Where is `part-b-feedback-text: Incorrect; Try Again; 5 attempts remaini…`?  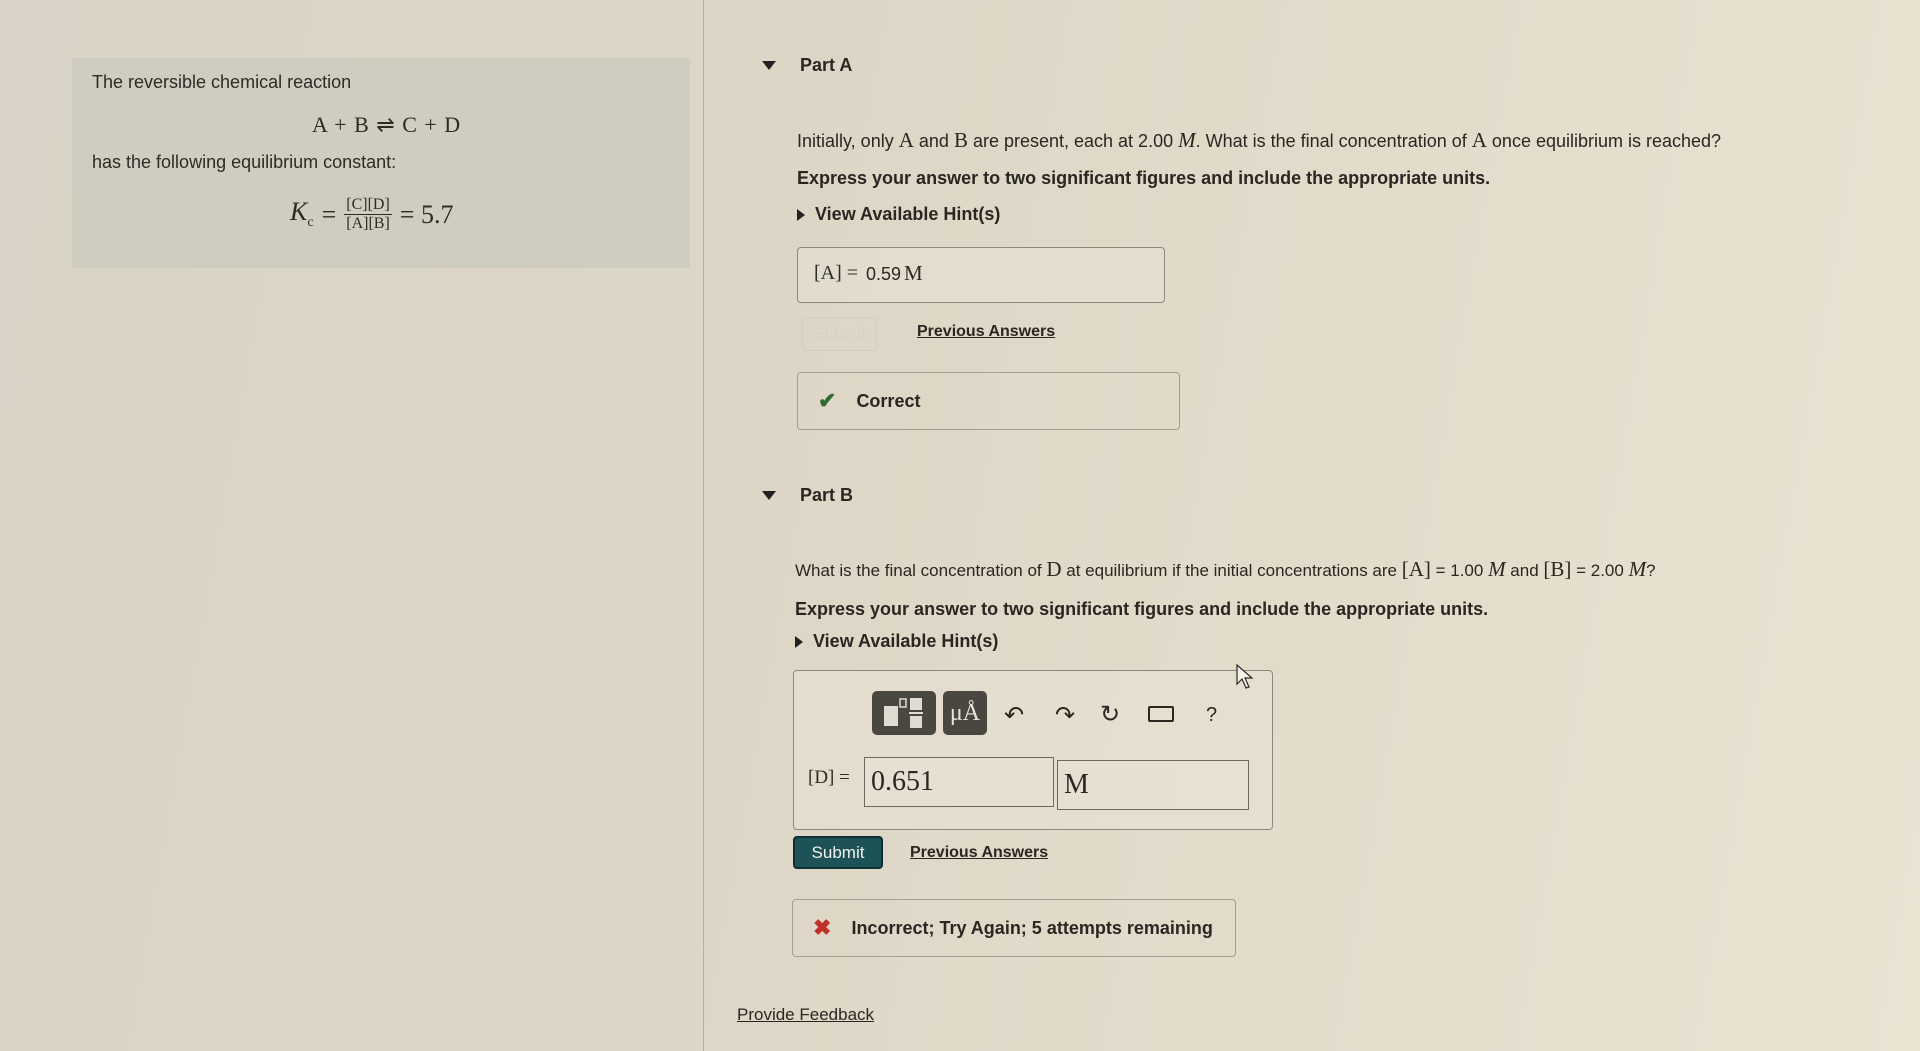 part-b-feedback-text: Incorrect; Try Again; 5 attempts remaini… is located at coordinates (1032, 927).